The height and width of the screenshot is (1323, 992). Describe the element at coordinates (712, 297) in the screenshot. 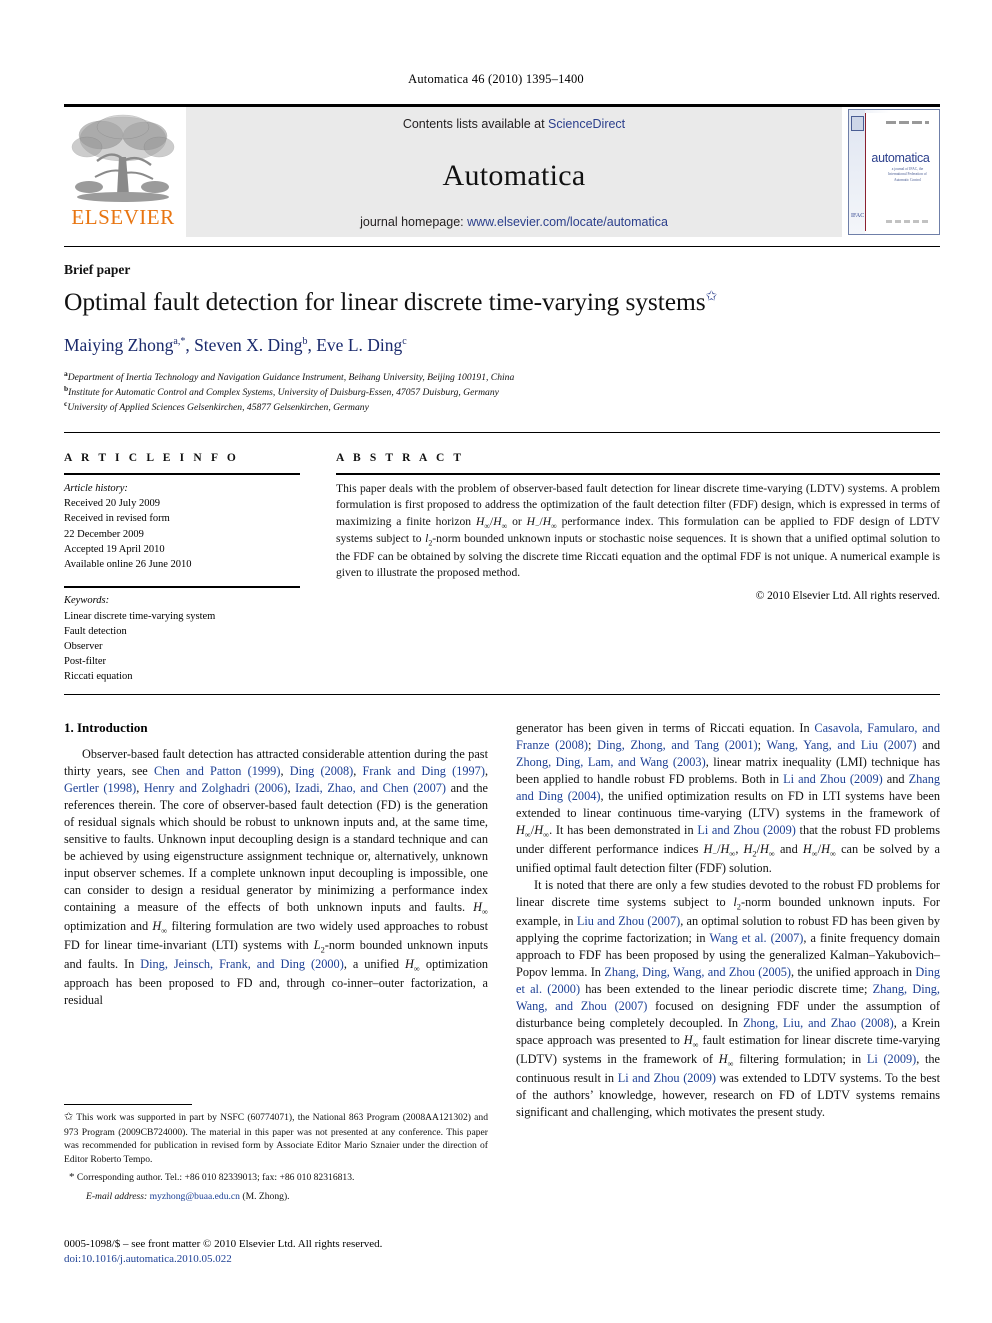

I see `title-footnote-marker: ✩` at that location.